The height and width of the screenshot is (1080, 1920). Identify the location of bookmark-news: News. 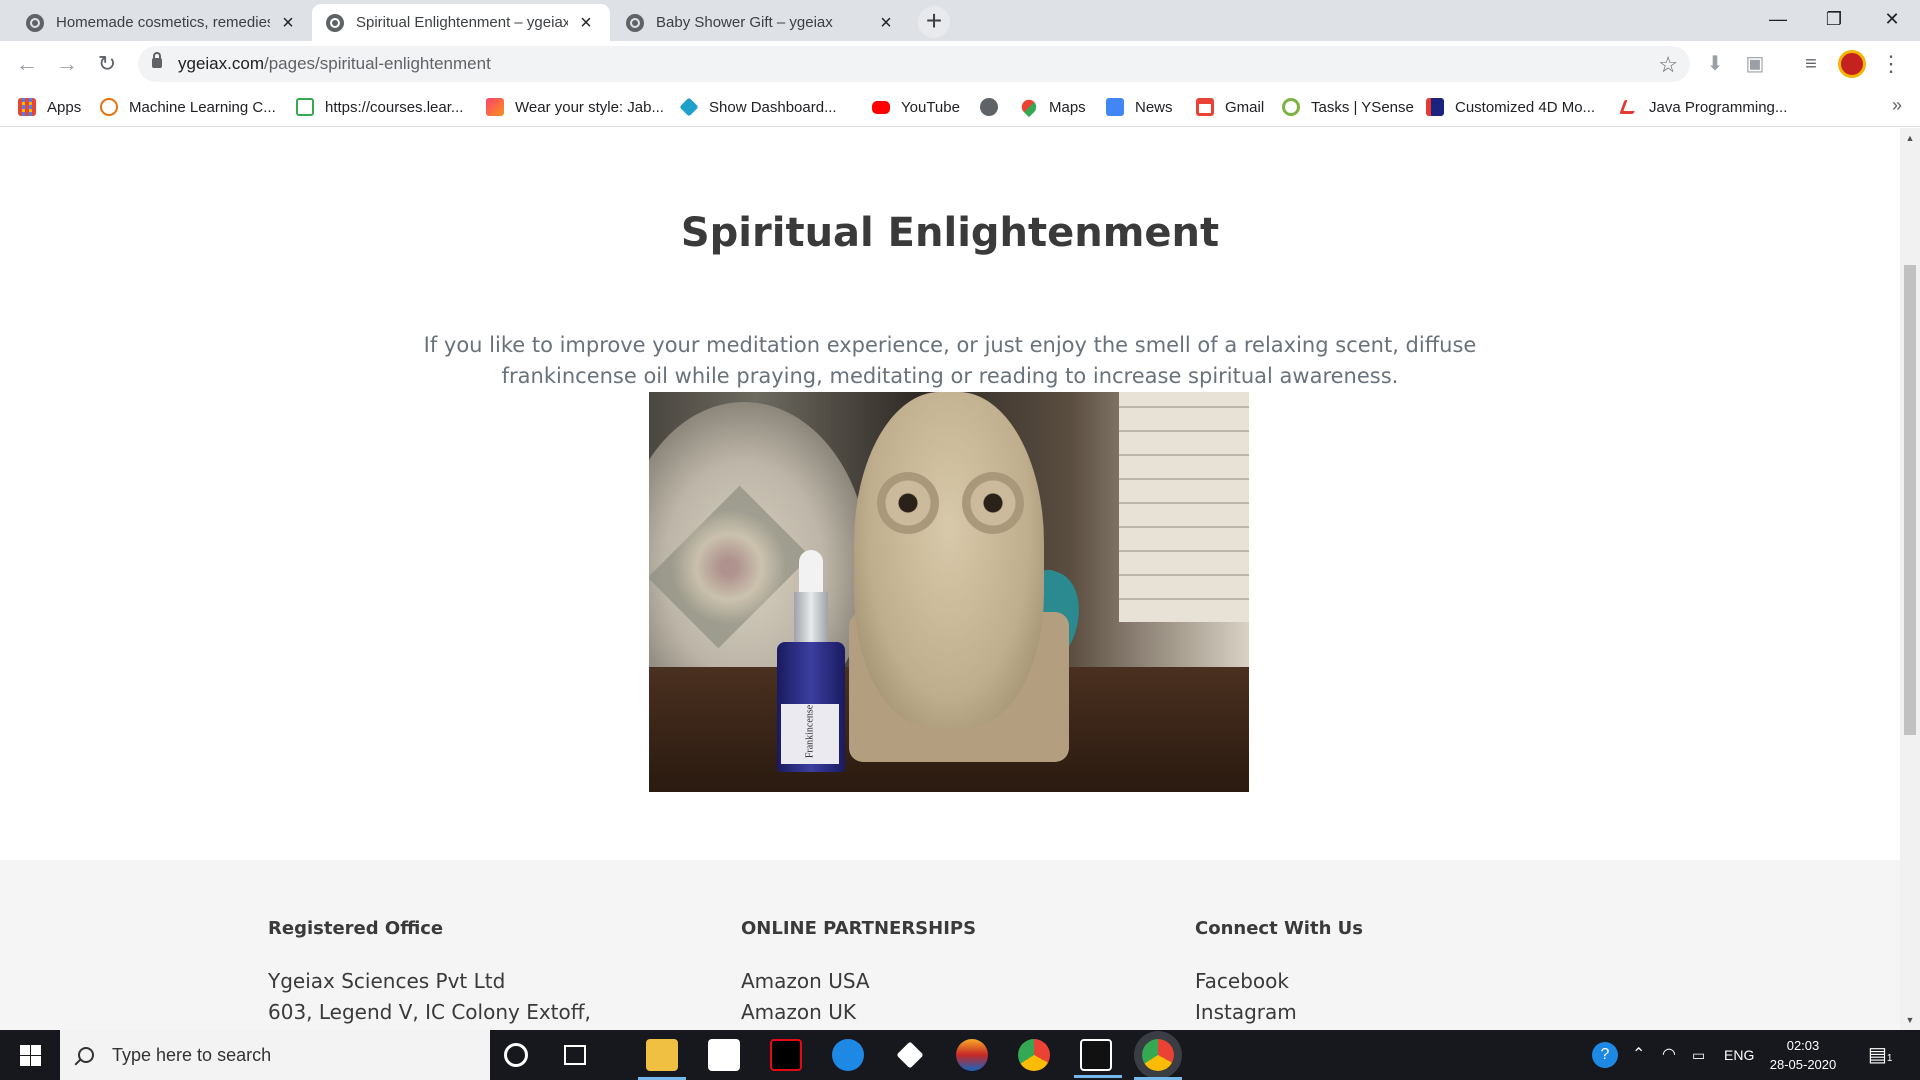
(1139, 107).